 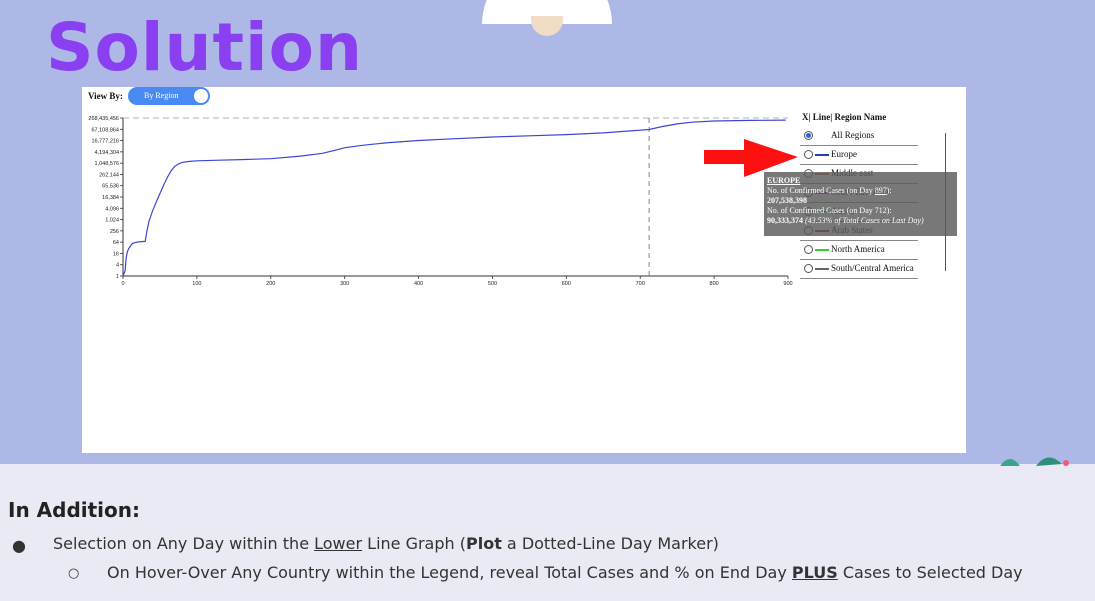 What do you see at coordinates (112, 221) in the screenshot?
I see `y-tick-label: 1,024` at bounding box center [112, 221].